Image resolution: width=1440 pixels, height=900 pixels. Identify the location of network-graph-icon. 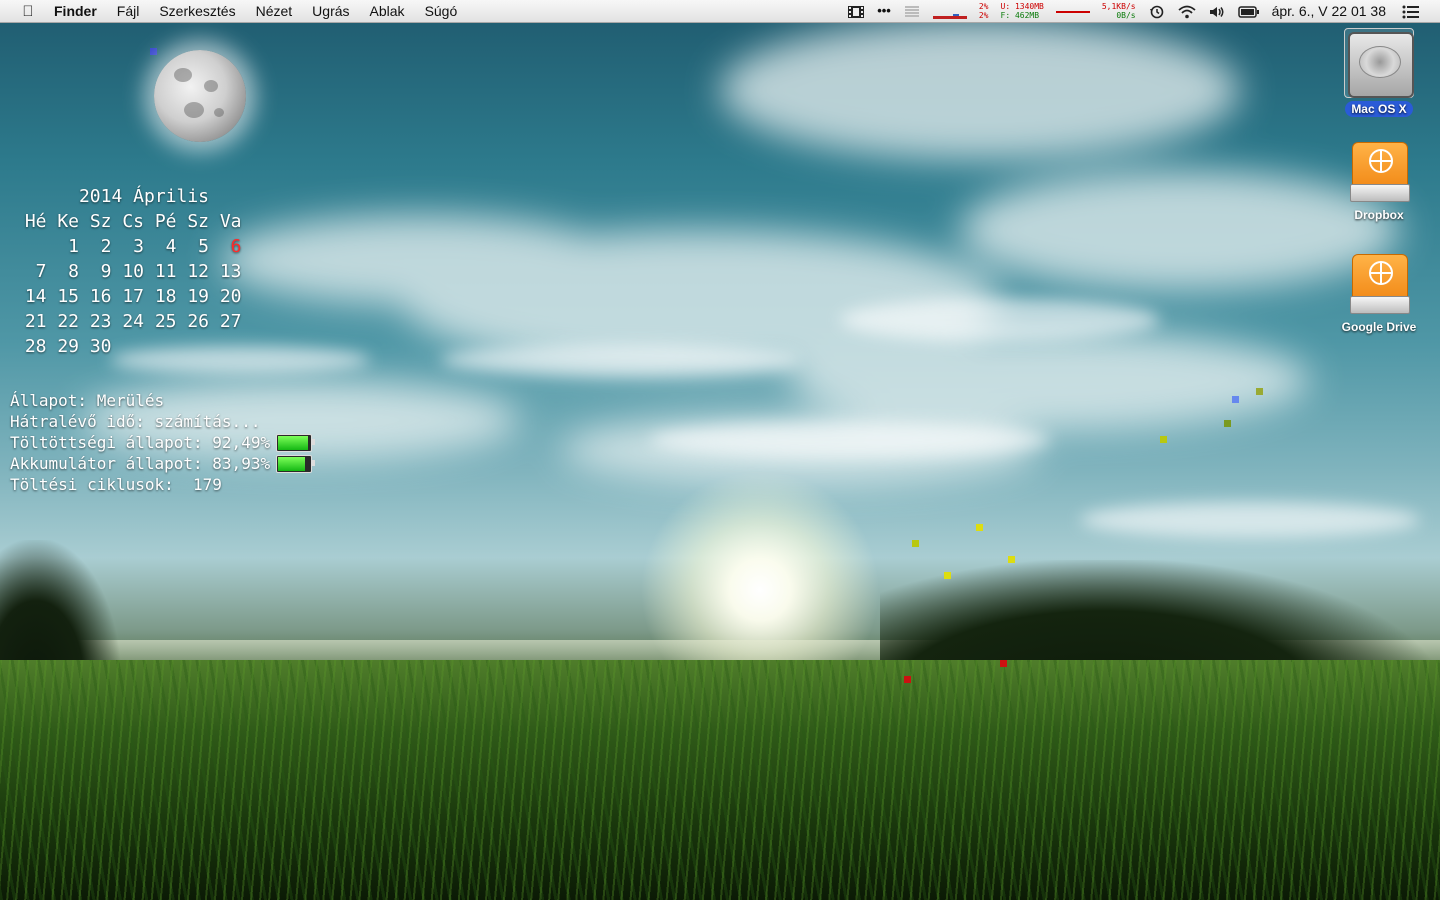
(1072, 11).